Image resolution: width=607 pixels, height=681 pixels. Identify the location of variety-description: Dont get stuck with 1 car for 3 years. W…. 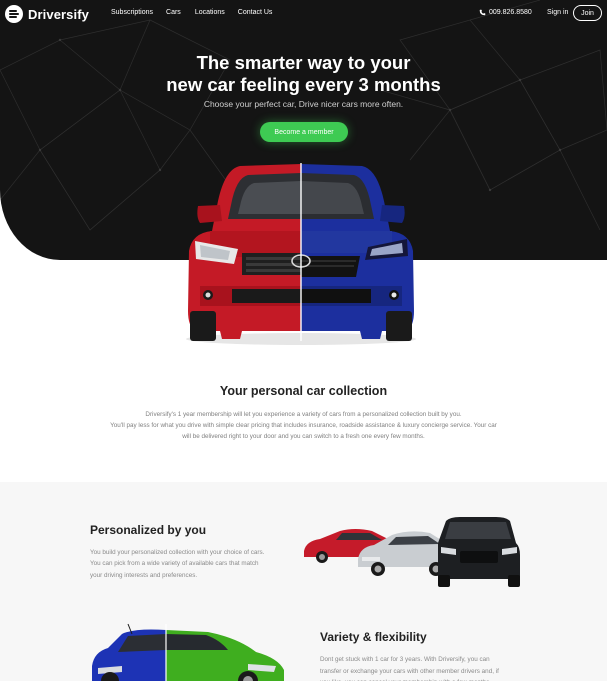
(409, 668).